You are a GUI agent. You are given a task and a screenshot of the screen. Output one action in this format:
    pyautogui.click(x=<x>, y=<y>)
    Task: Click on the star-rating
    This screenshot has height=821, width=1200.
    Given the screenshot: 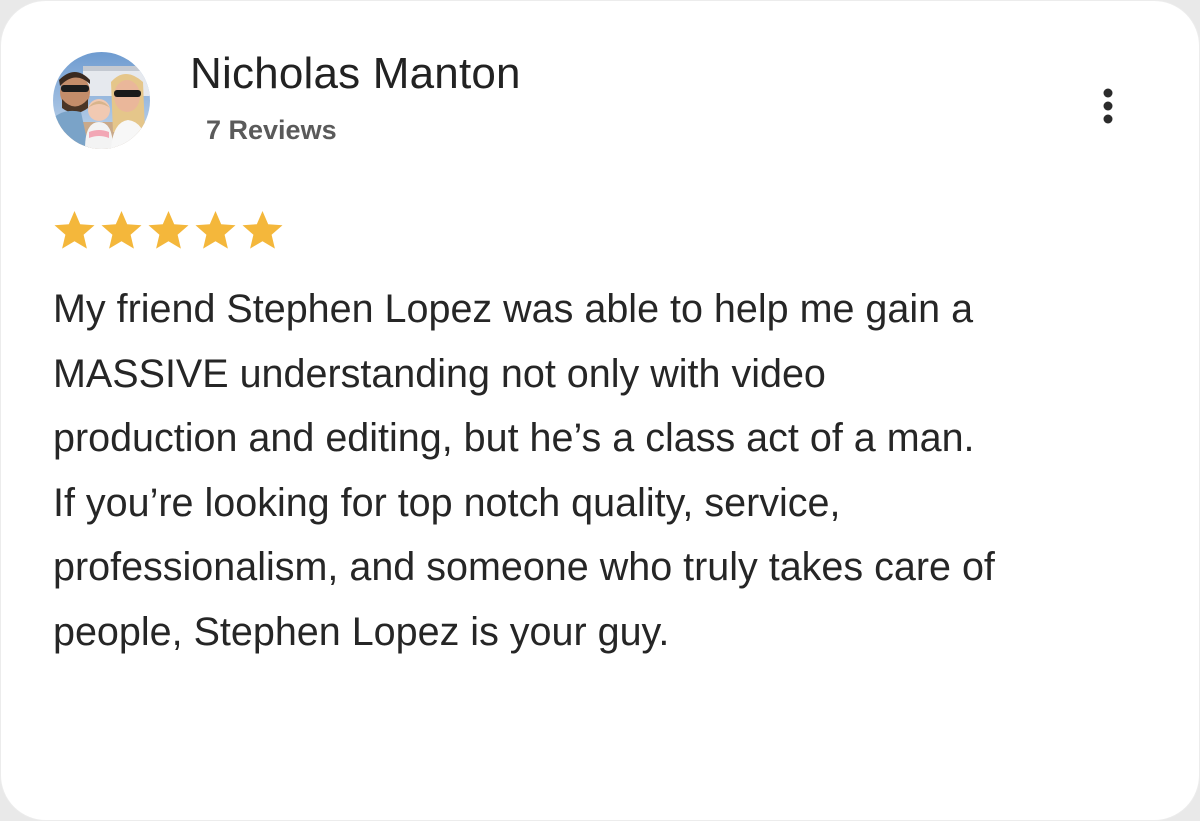 What is the action you would take?
    pyautogui.click(x=168, y=230)
    